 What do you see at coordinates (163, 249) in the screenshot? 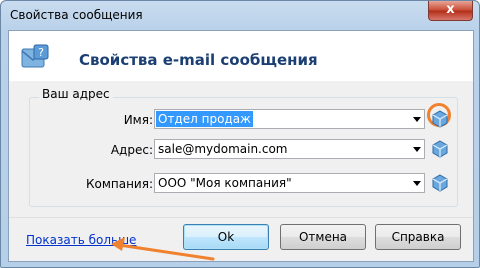
I see `annotation-arrow` at bounding box center [163, 249].